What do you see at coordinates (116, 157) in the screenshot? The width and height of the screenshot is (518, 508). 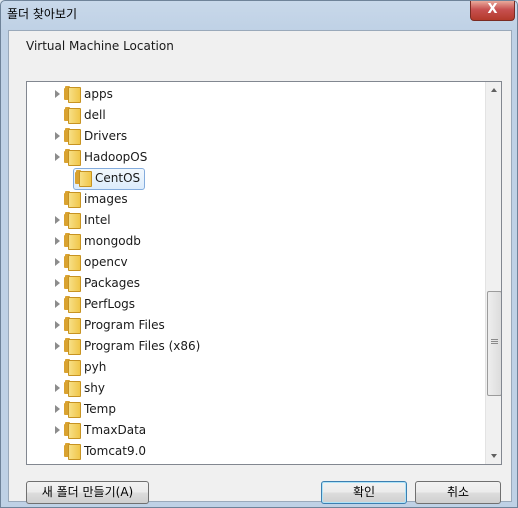 I see `tree-item-label: HadoopOS` at bounding box center [116, 157].